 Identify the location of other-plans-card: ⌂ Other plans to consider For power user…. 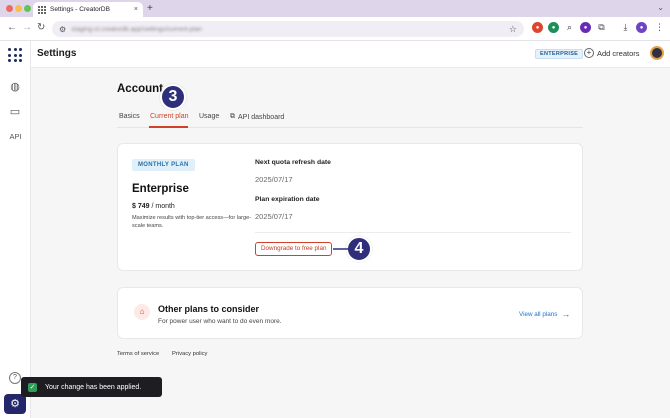
(350, 313).